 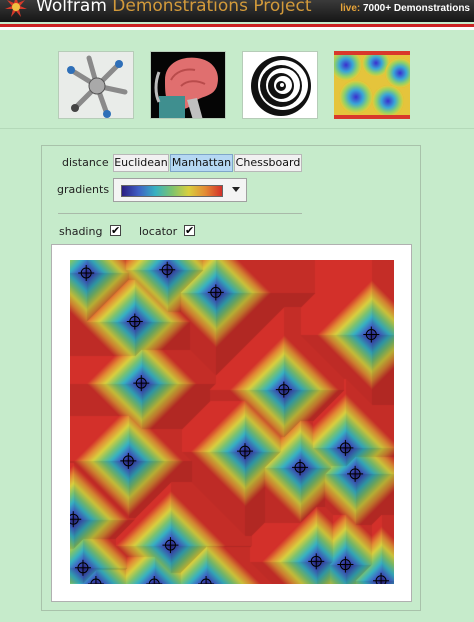 I want to click on locator-label: locator, so click(x=158, y=231).